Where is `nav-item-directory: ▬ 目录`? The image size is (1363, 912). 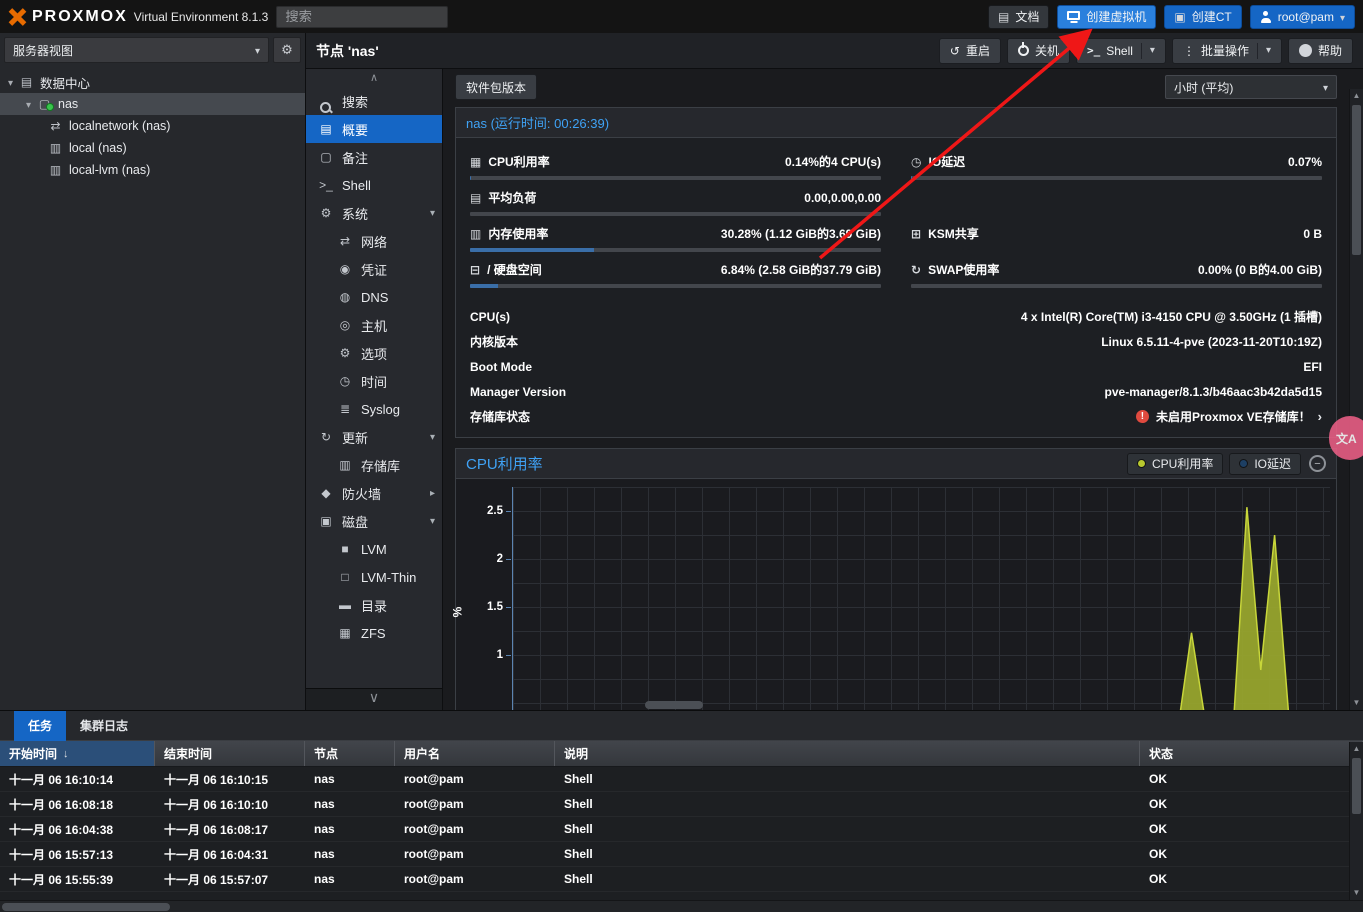
nav-item-directory: ▬ 目录 is located at coordinates (374, 605).